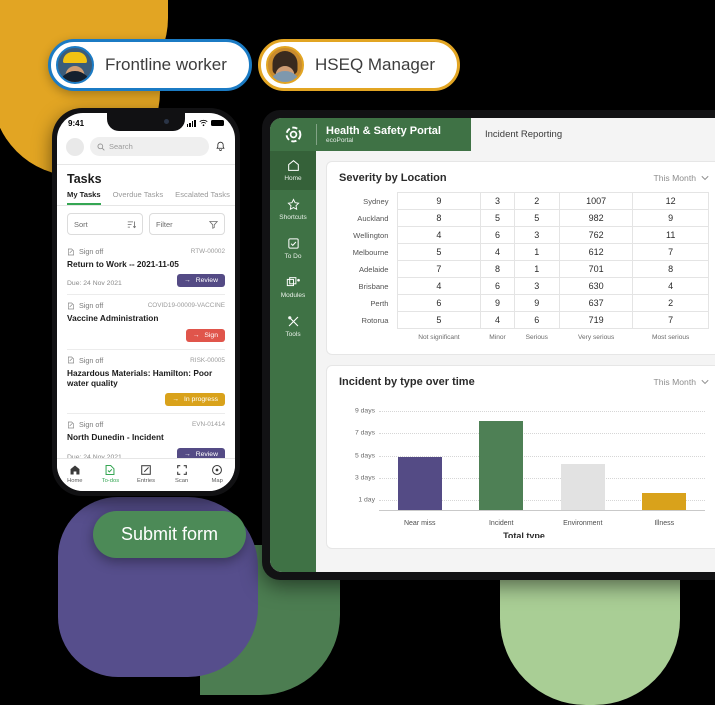  I want to click on card-header: Incident by type over time This Month, so click(524, 382).